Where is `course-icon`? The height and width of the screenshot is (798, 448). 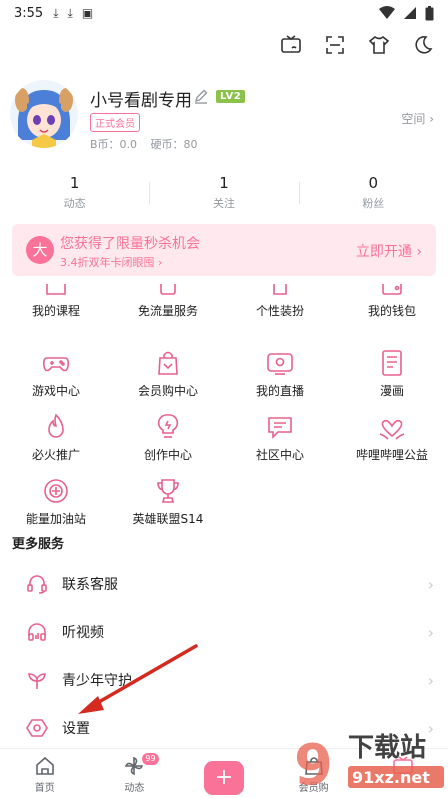
course-icon is located at coordinates (56, 289).